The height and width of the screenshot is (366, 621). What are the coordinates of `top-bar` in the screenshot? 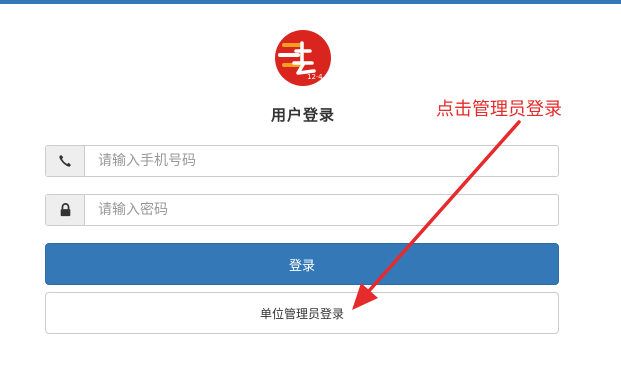 It's located at (310, 2).